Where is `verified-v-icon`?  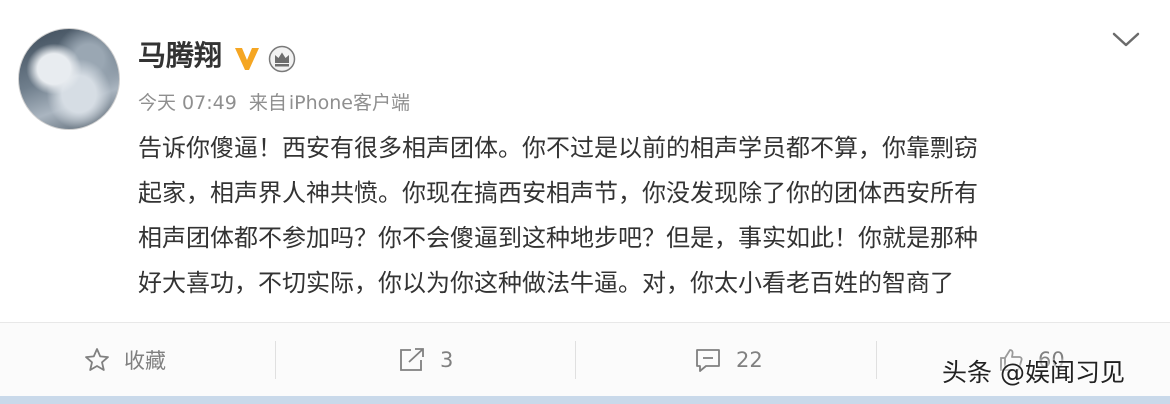
verified-v-icon is located at coordinates (247, 59).